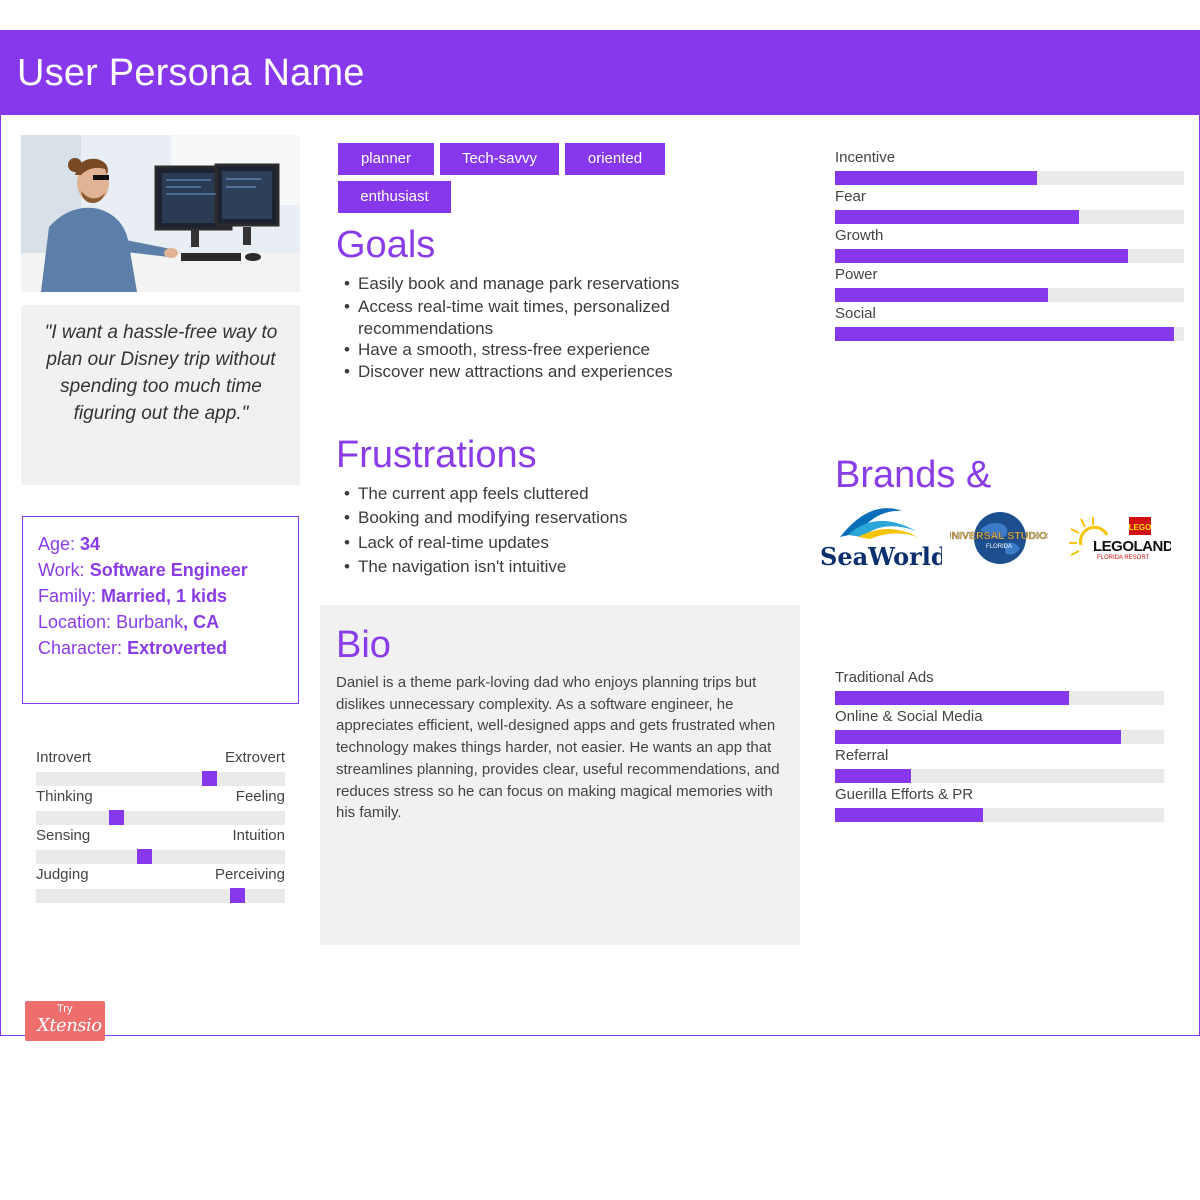 The height and width of the screenshot is (1200, 1200). I want to click on svg-text: UNIVERSAL STUDIOS, so click(999, 536).